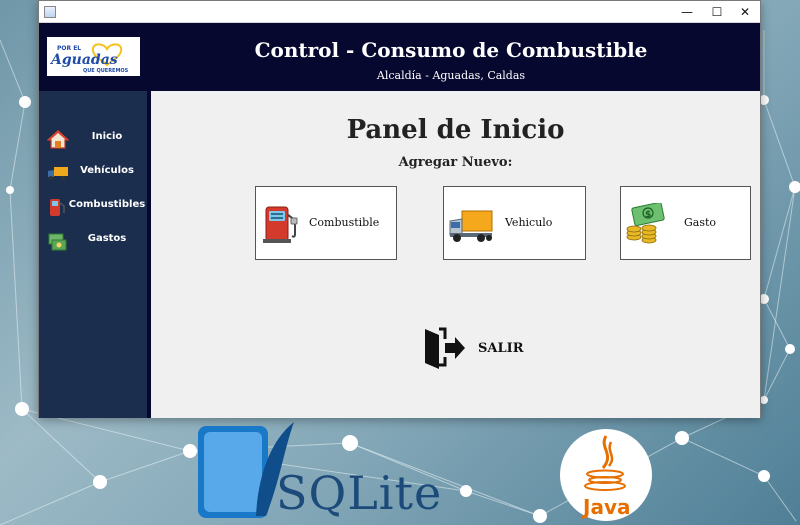 The width and height of the screenshot is (800, 525). Describe the element at coordinates (58, 139) in the screenshot. I see `home-icon` at that location.